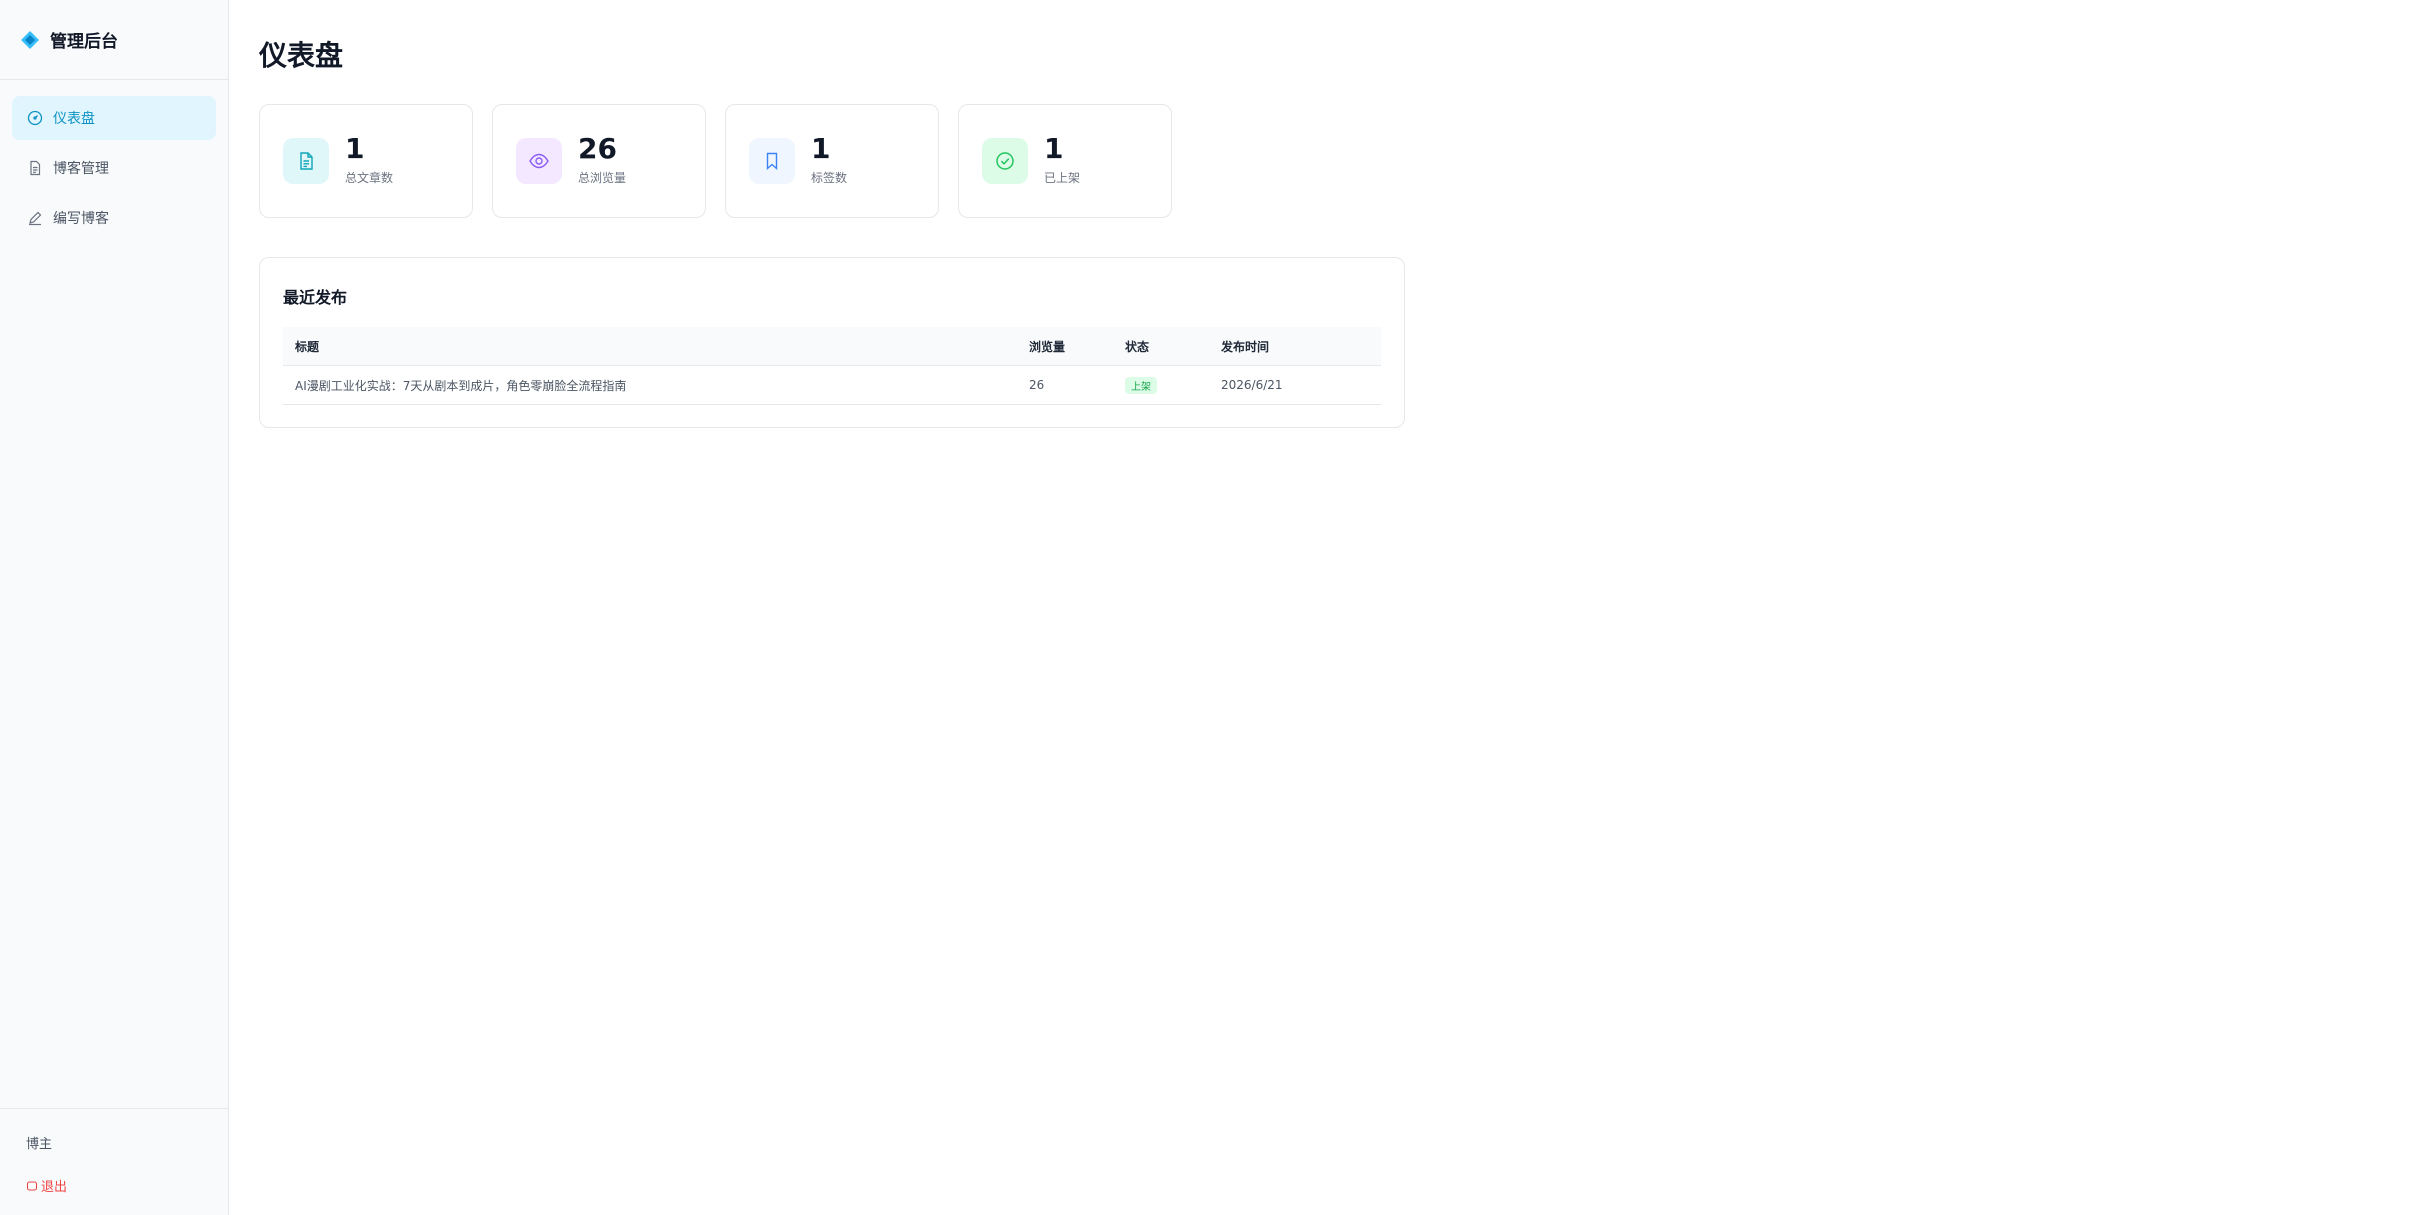 This screenshot has height=1215, width=2434. Describe the element at coordinates (35, 118) in the screenshot. I see `dashboard-gauge-icon` at that location.